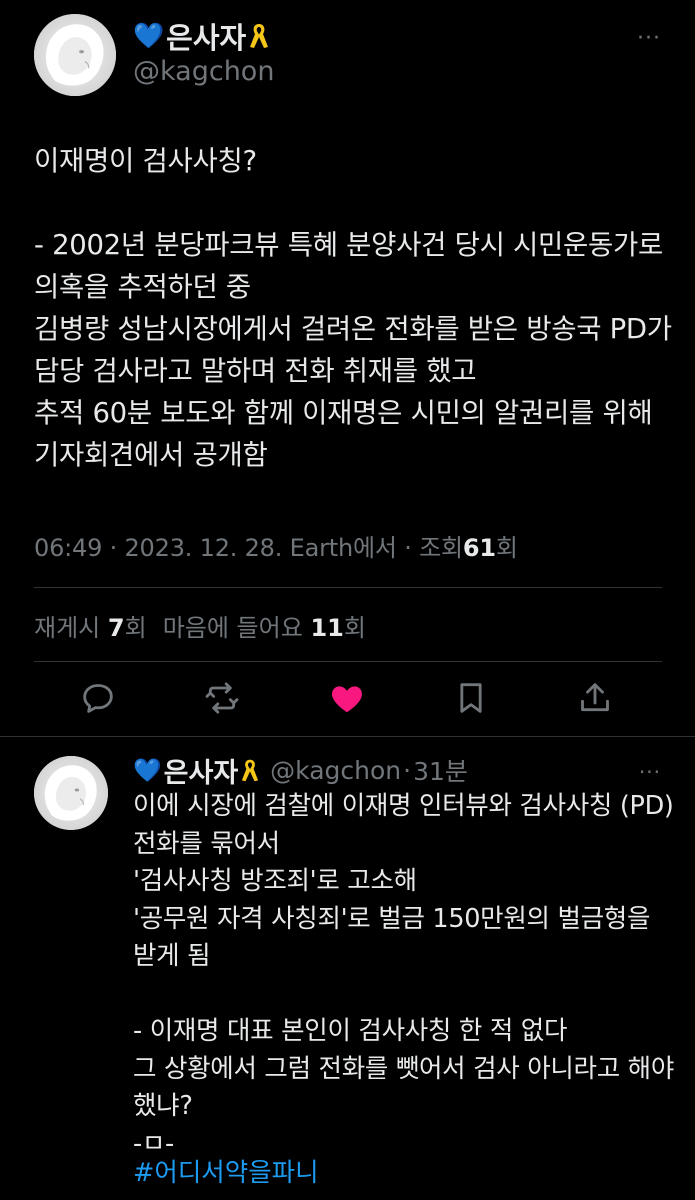  What do you see at coordinates (440, 770) in the screenshot?
I see `reply-time: 31분` at bounding box center [440, 770].